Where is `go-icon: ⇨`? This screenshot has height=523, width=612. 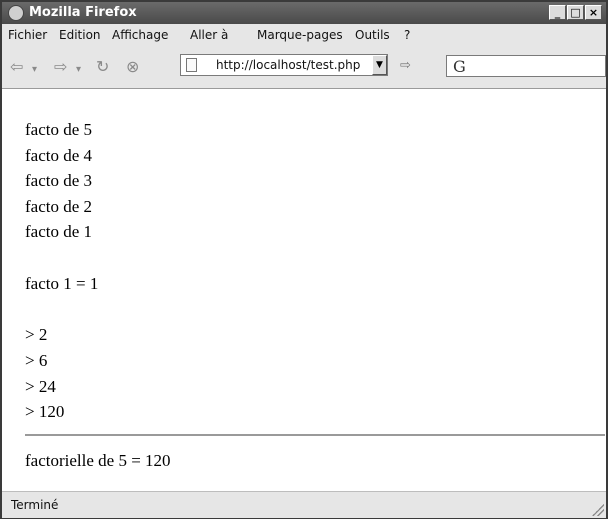 go-icon: ⇨ is located at coordinates (409, 65).